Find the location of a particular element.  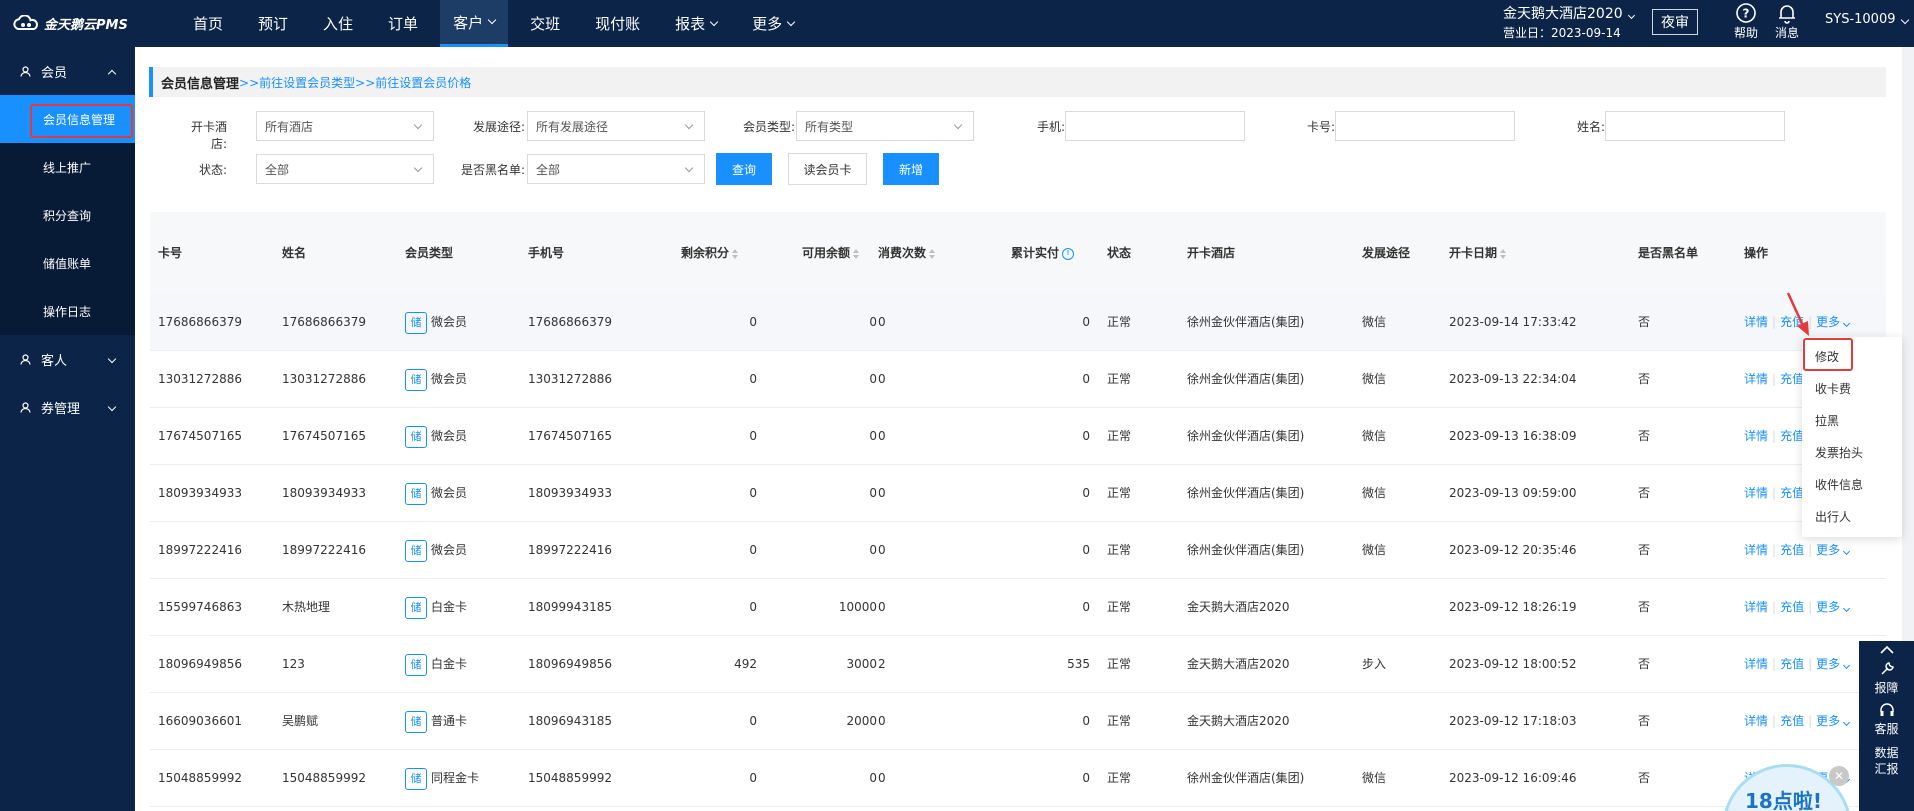

channel-select: 所有发展途径 is located at coordinates (616, 126).